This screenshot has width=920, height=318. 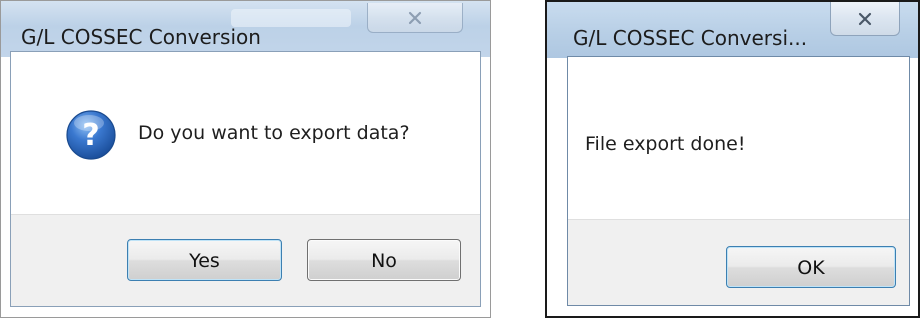 I want to click on no-button: No, so click(x=384, y=260).